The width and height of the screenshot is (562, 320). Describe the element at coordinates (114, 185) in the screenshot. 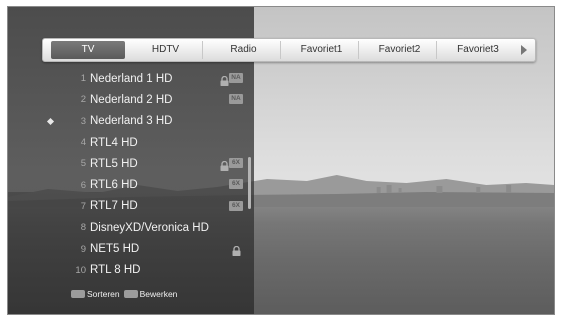

I see `channel-name: RTL6 HD` at that location.